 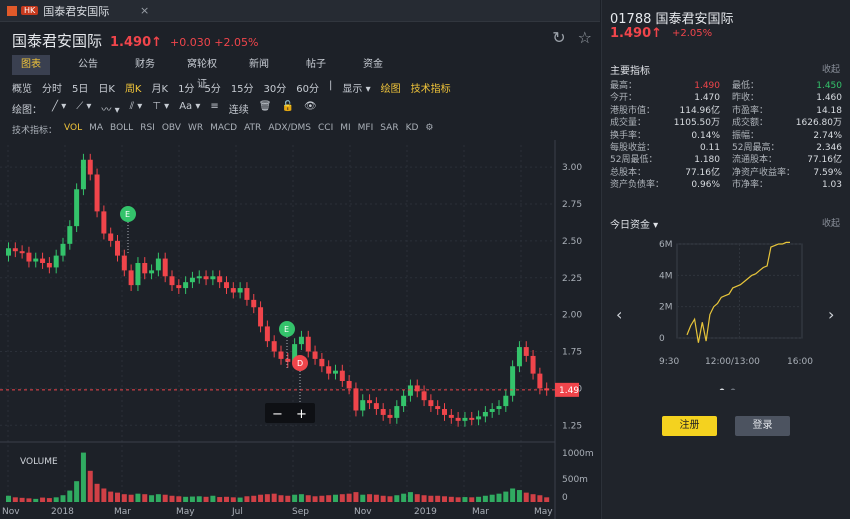 I want to click on period-8: 15分, so click(x=242, y=87).